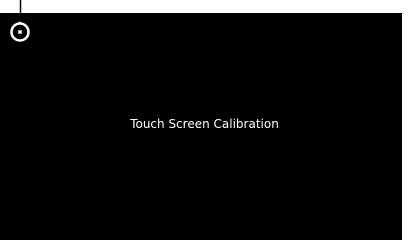 The image size is (409, 240). I want to click on crosshair-target-icon, so click(20, 32).